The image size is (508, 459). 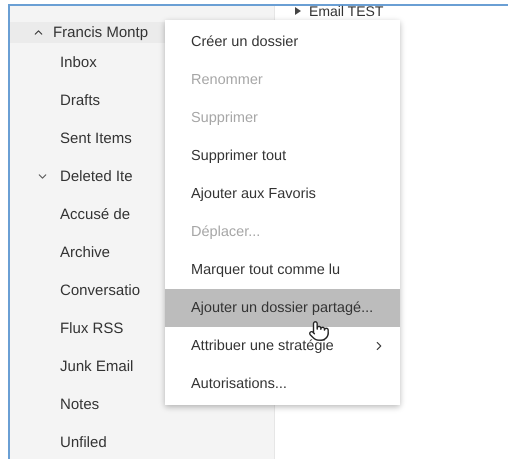 What do you see at coordinates (95, 214) in the screenshot?
I see `folder-item: Accusé de` at bounding box center [95, 214].